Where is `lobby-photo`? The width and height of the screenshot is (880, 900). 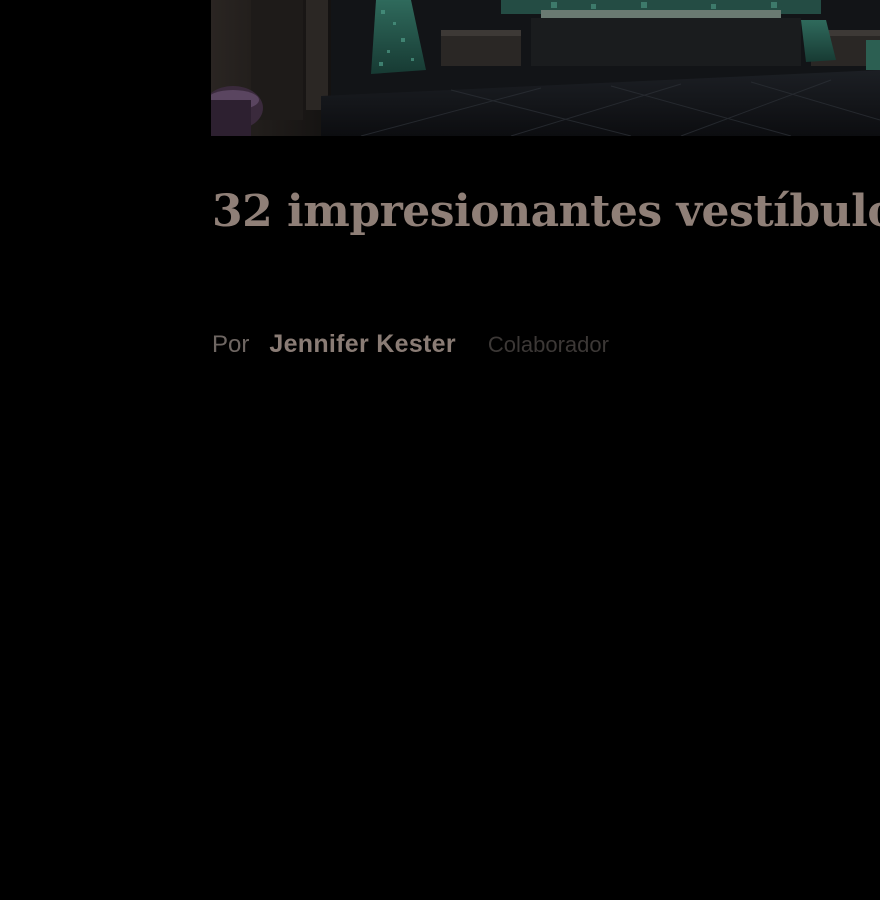
lobby-photo is located at coordinates (545, 68).